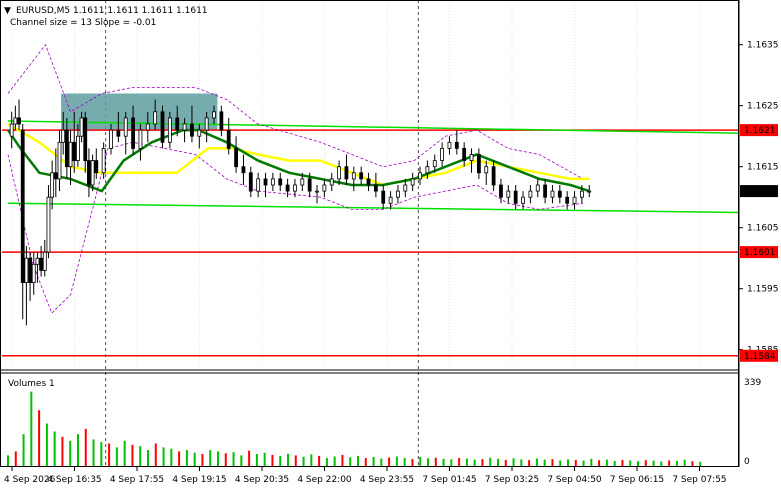  Describe the element at coordinates (760, 253) in the screenshot. I see `level-tag-label: 1.1601` at that location.